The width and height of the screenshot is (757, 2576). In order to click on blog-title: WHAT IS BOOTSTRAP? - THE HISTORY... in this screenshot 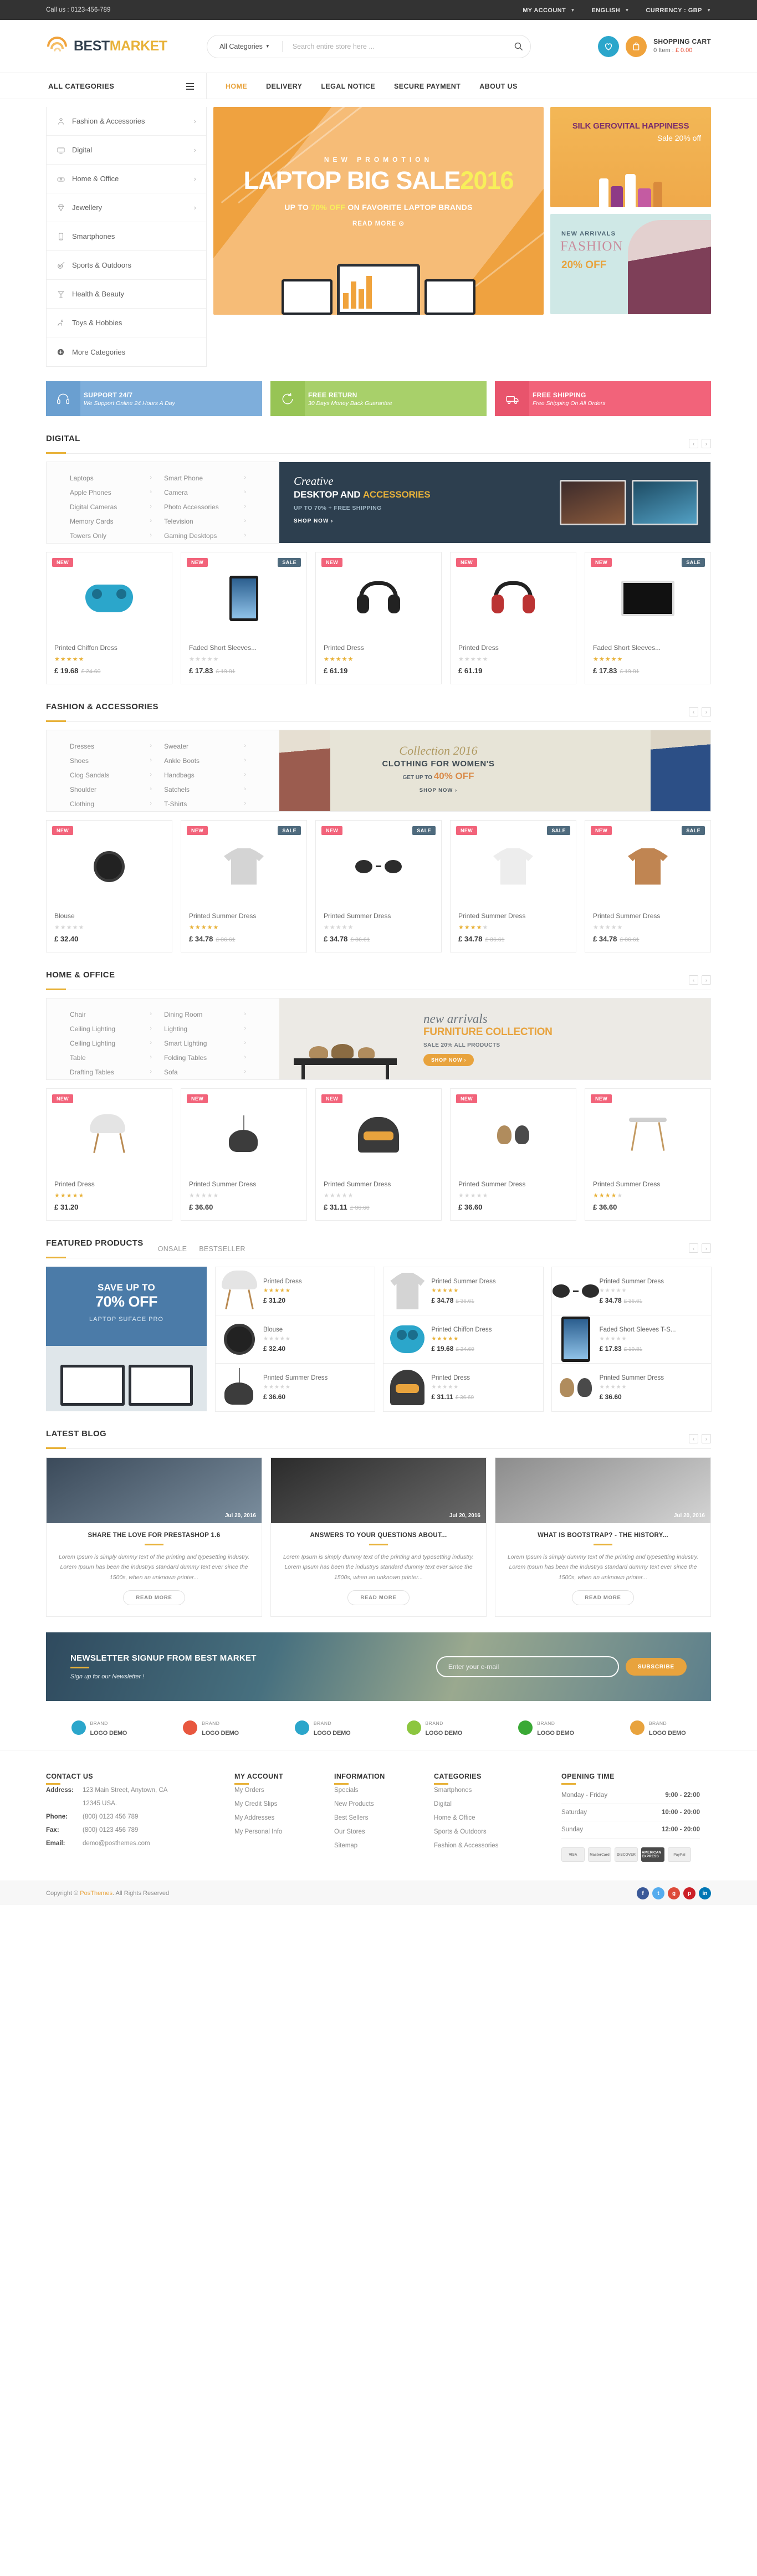, I will do `click(603, 1535)`.